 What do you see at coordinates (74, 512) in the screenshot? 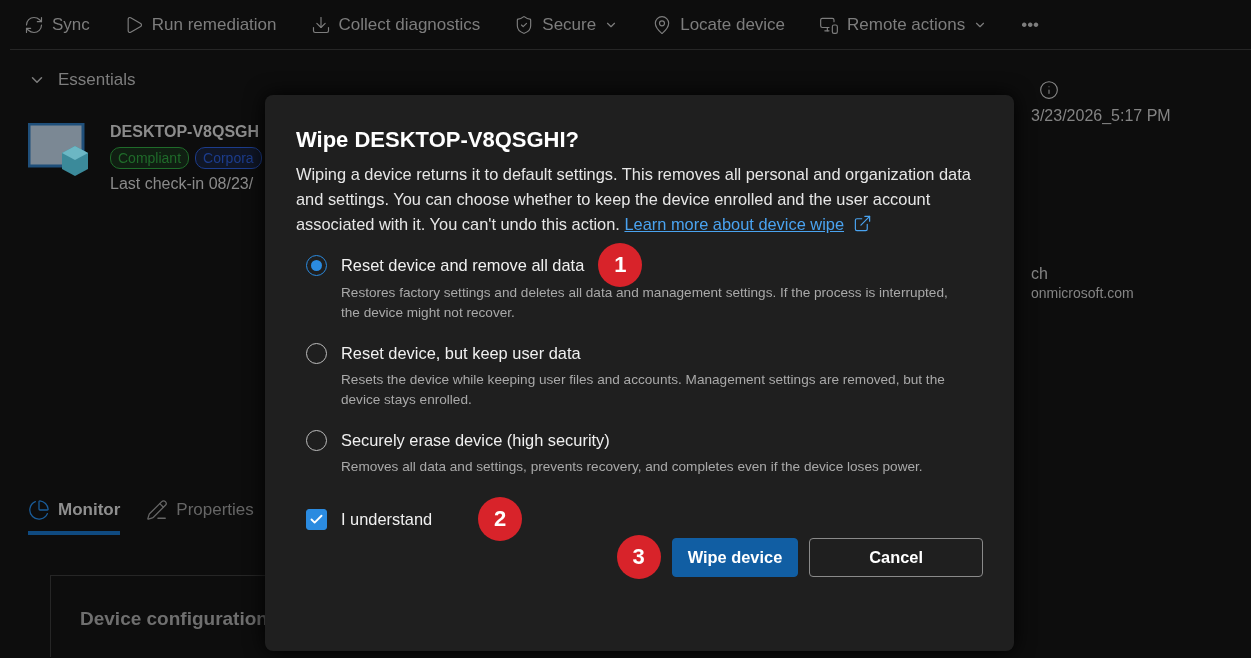
I see `tab: Monitor` at bounding box center [74, 512].